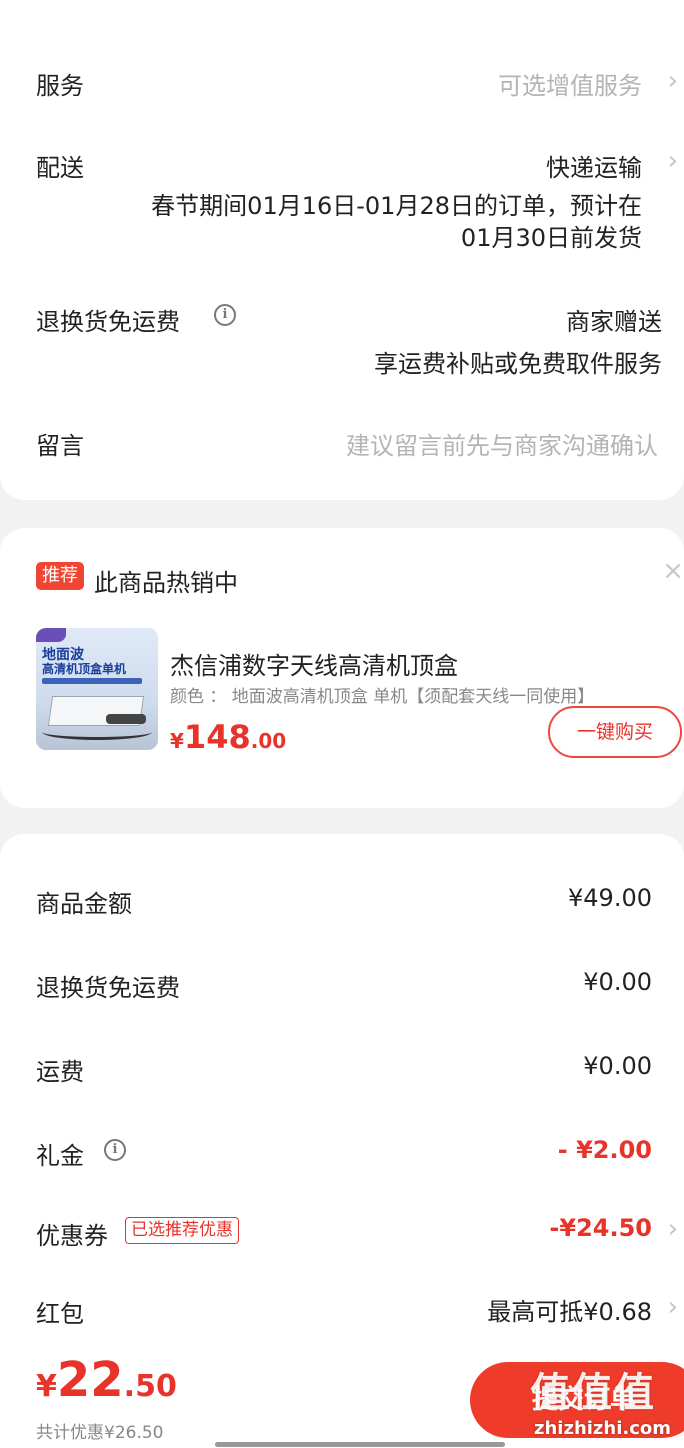 The width and height of the screenshot is (684, 1448). I want to click on return-fee-value: ¥0.00, so click(617, 982).